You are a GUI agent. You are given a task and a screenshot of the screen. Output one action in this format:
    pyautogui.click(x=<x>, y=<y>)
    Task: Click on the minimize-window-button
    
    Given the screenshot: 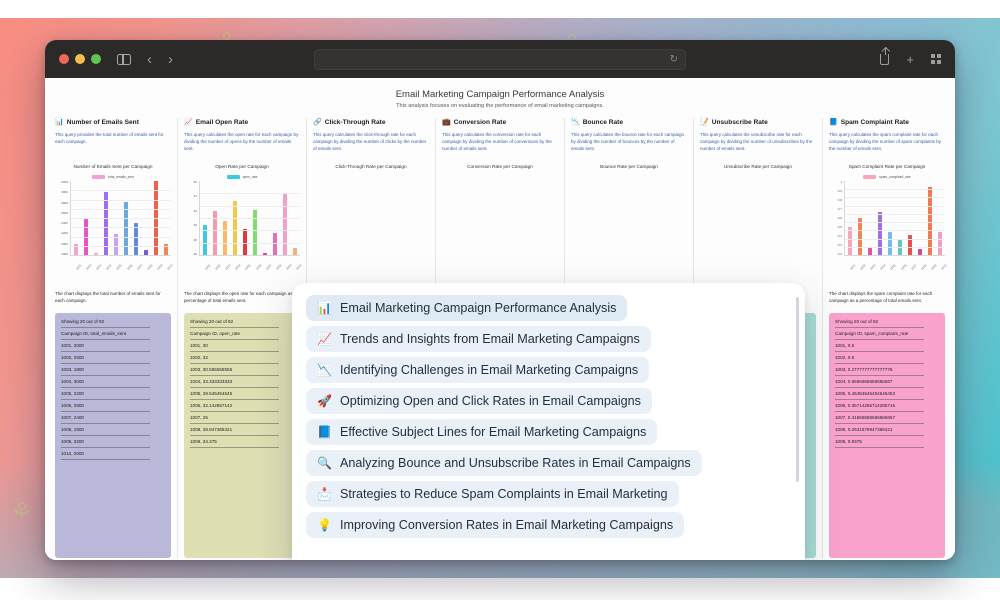 What is the action you would take?
    pyautogui.click(x=80, y=59)
    